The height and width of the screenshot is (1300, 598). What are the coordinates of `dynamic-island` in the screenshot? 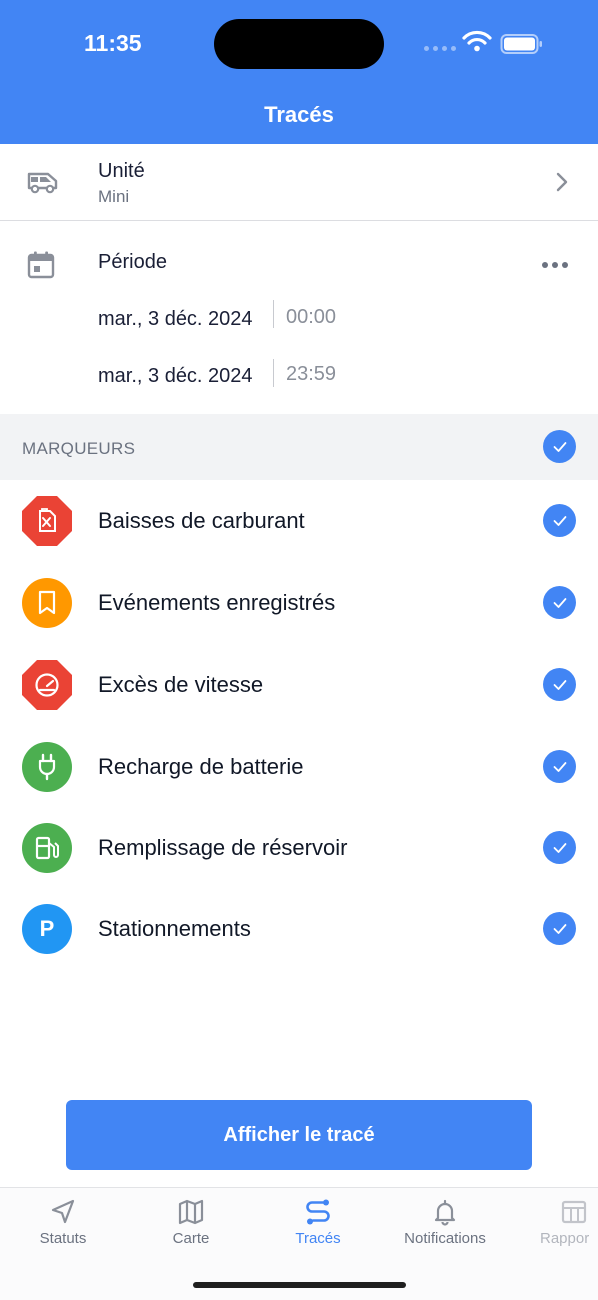 It's located at (299, 44).